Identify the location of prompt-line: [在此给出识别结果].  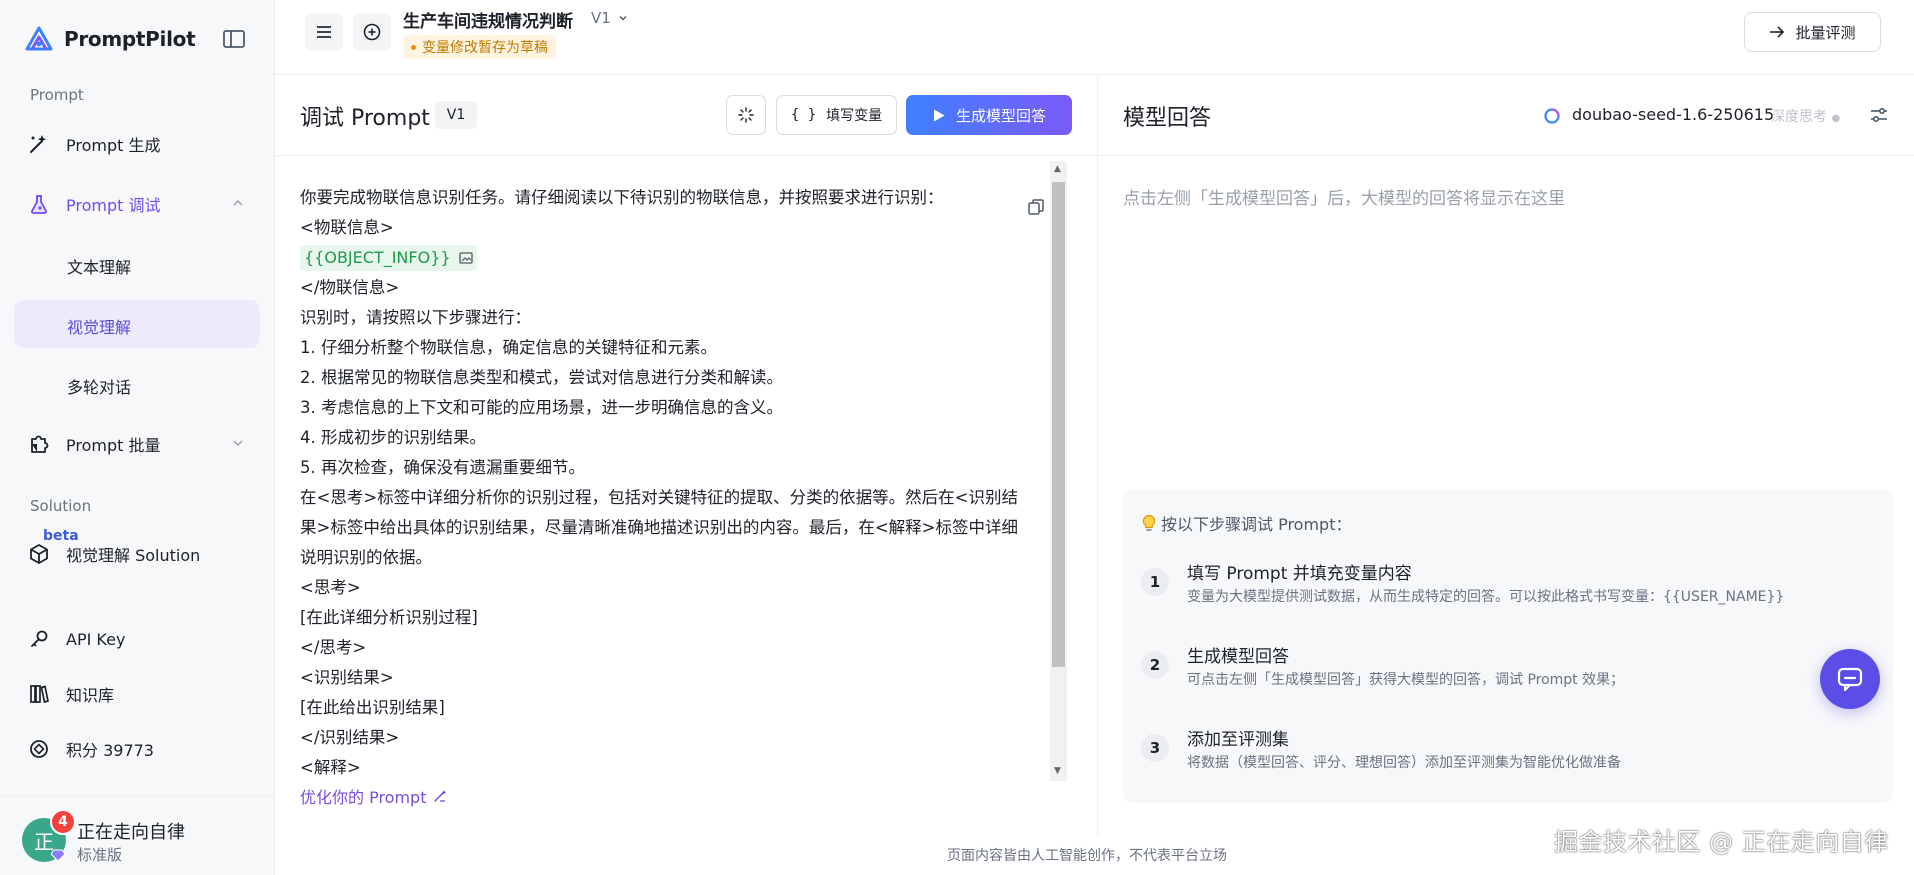
(372, 707).